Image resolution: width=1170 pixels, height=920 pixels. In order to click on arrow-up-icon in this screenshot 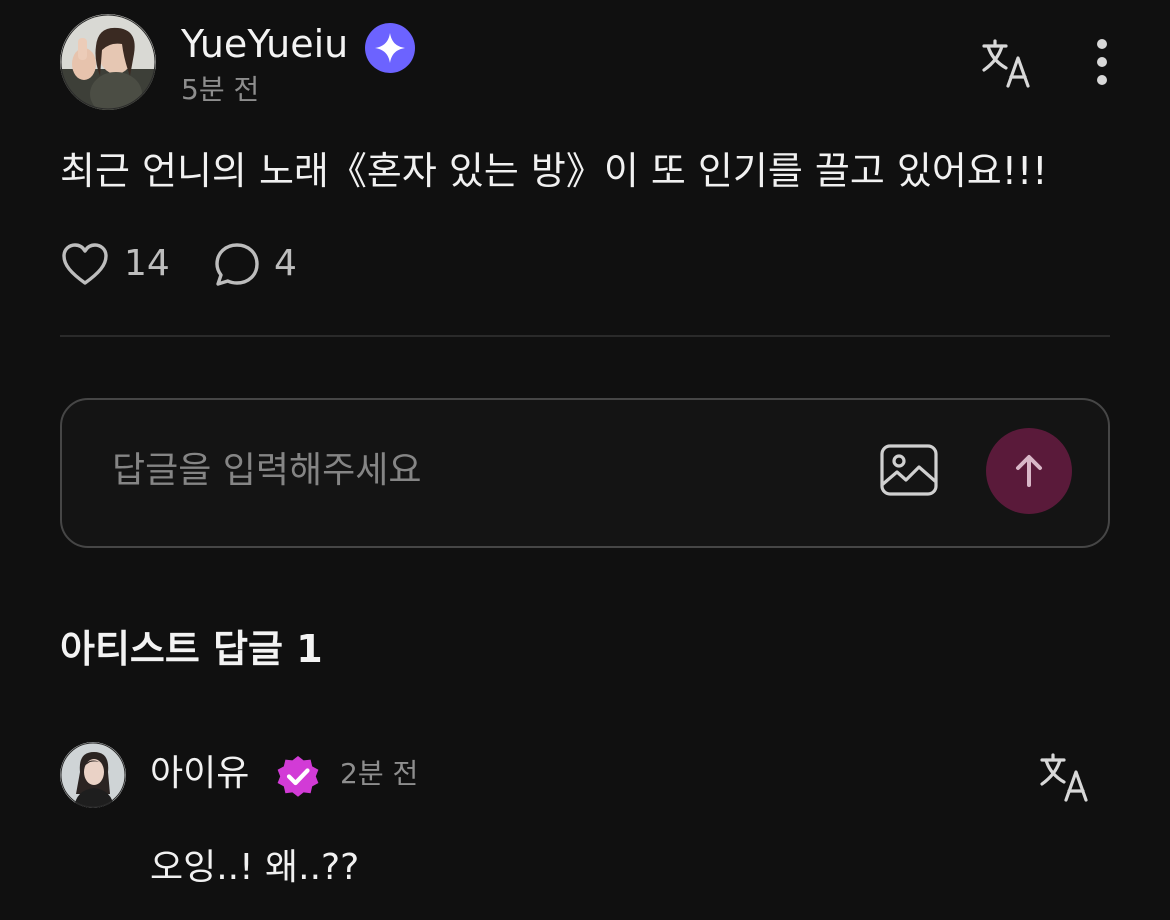, I will do `click(1029, 471)`.